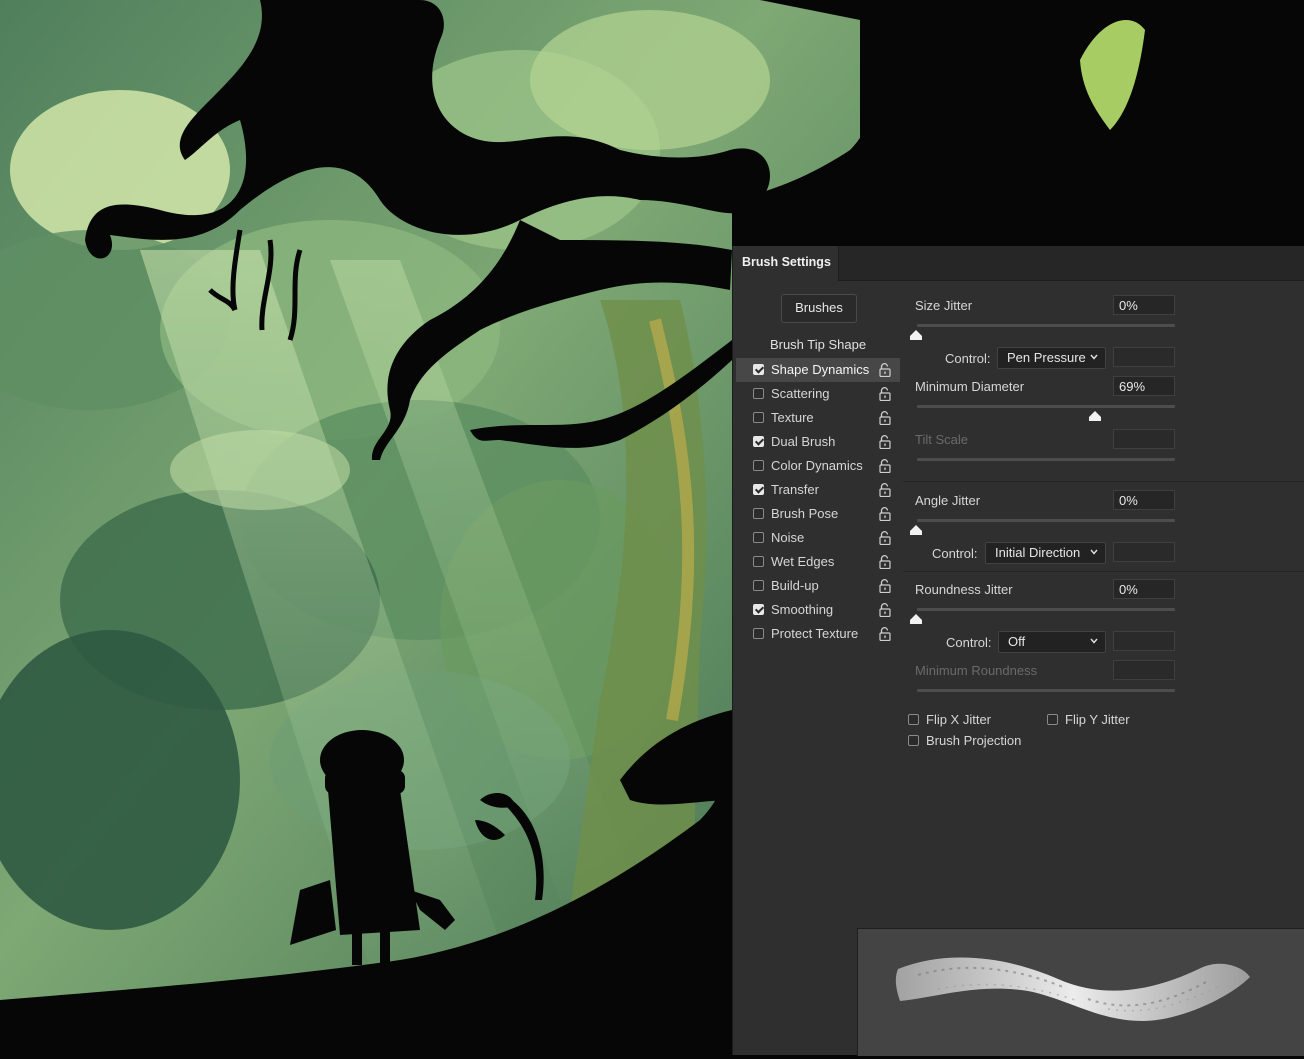 This screenshot has width=1304, height=1059. Describe the element at coordinates (803, 561) in the screenshot. I see `list-item-label: Wet Edges` at that location.